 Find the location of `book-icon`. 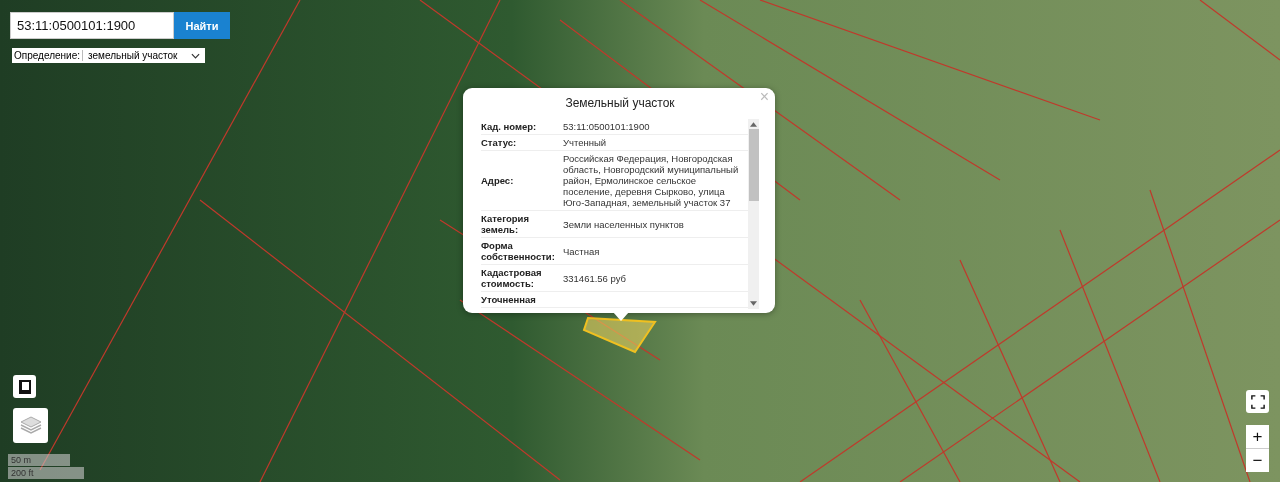

book-icon is located at coordinates (24, 386).